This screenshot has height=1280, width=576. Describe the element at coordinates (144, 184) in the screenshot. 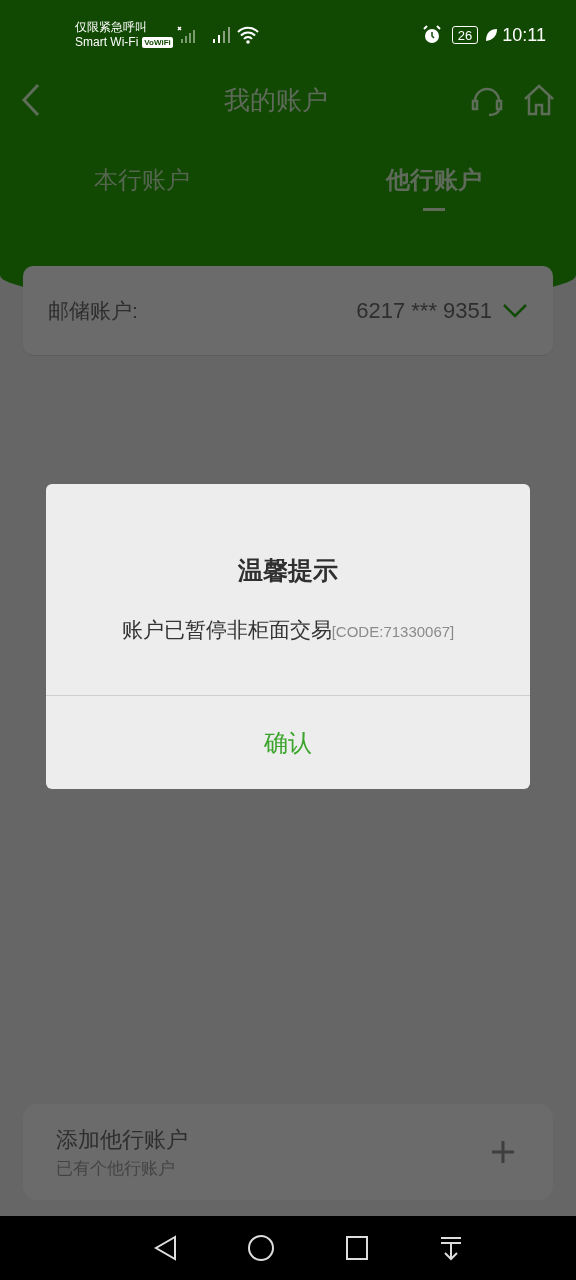

I see `tab: 本行账户` at that location.